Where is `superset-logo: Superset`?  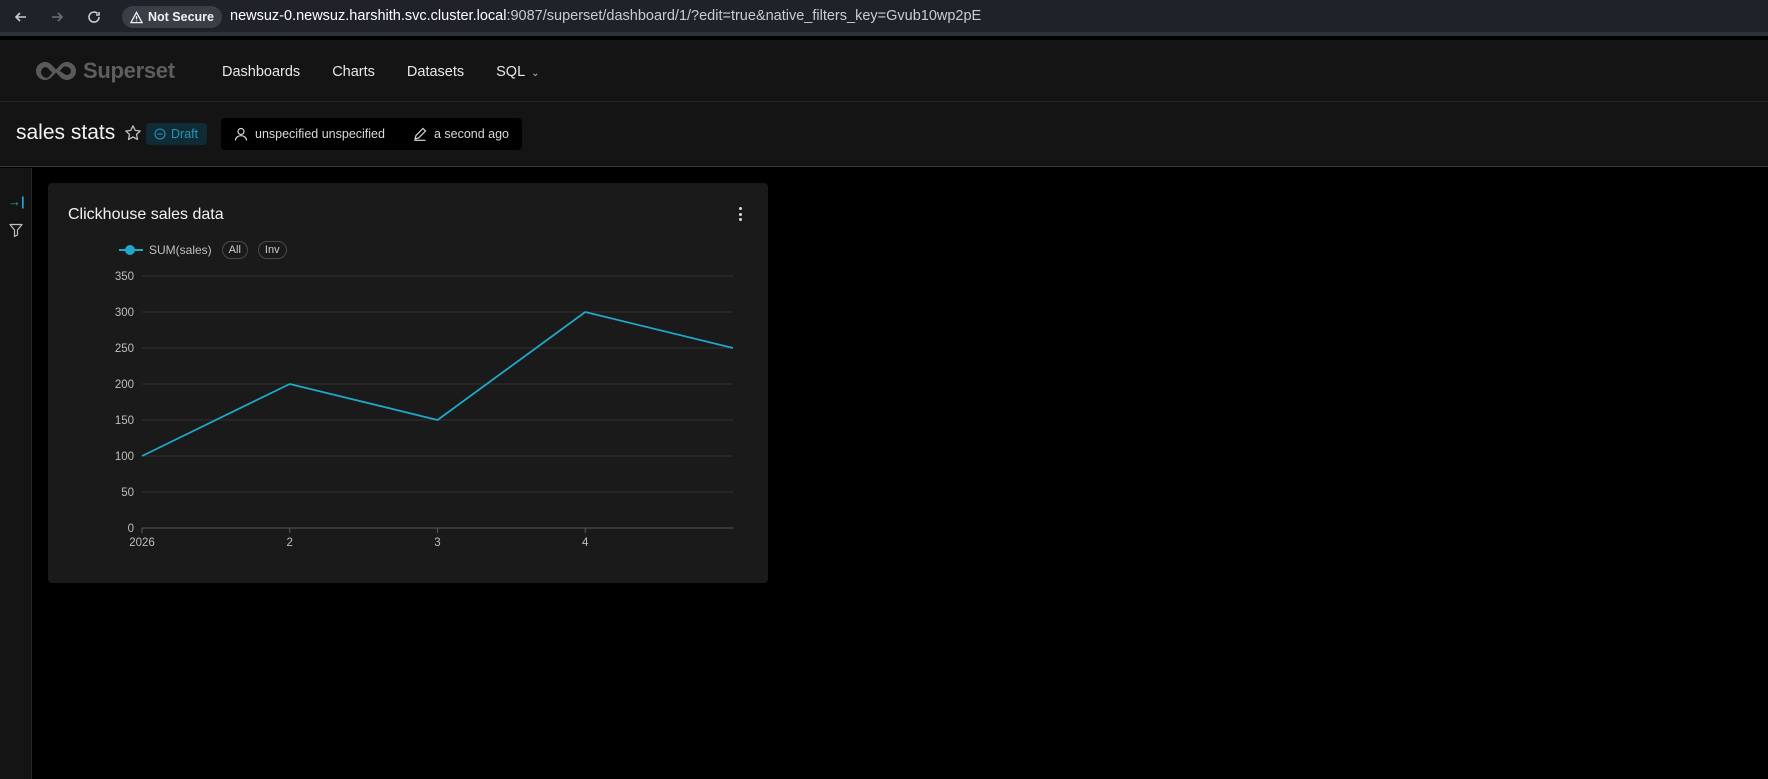
superset-logo: Superset is located at coordinates (104, 71).